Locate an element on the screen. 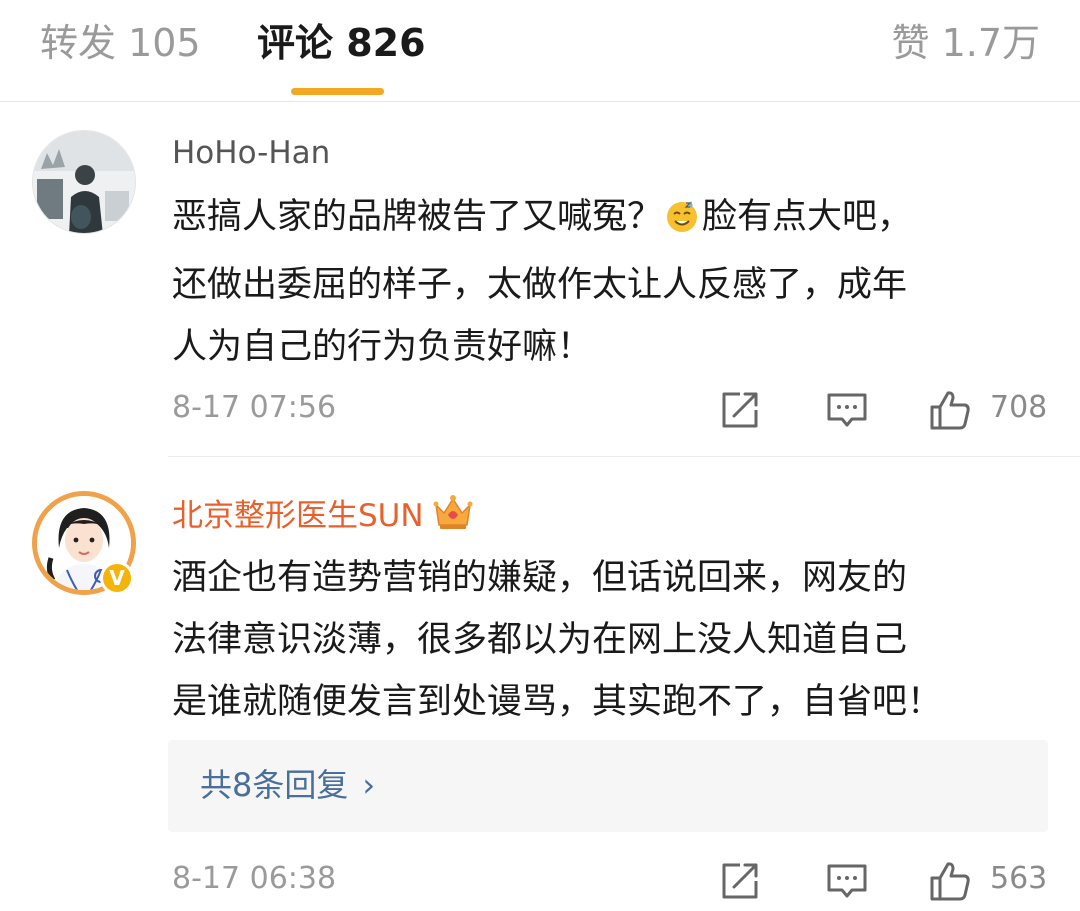 The width and height of the screenshot is (1080, 911). like-count: 708 is located at coordinates (1019, 407).